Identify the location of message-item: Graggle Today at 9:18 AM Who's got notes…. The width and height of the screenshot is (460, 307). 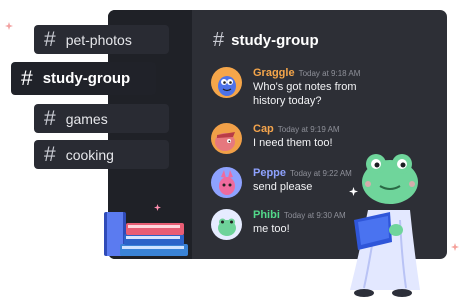
(285, 87).